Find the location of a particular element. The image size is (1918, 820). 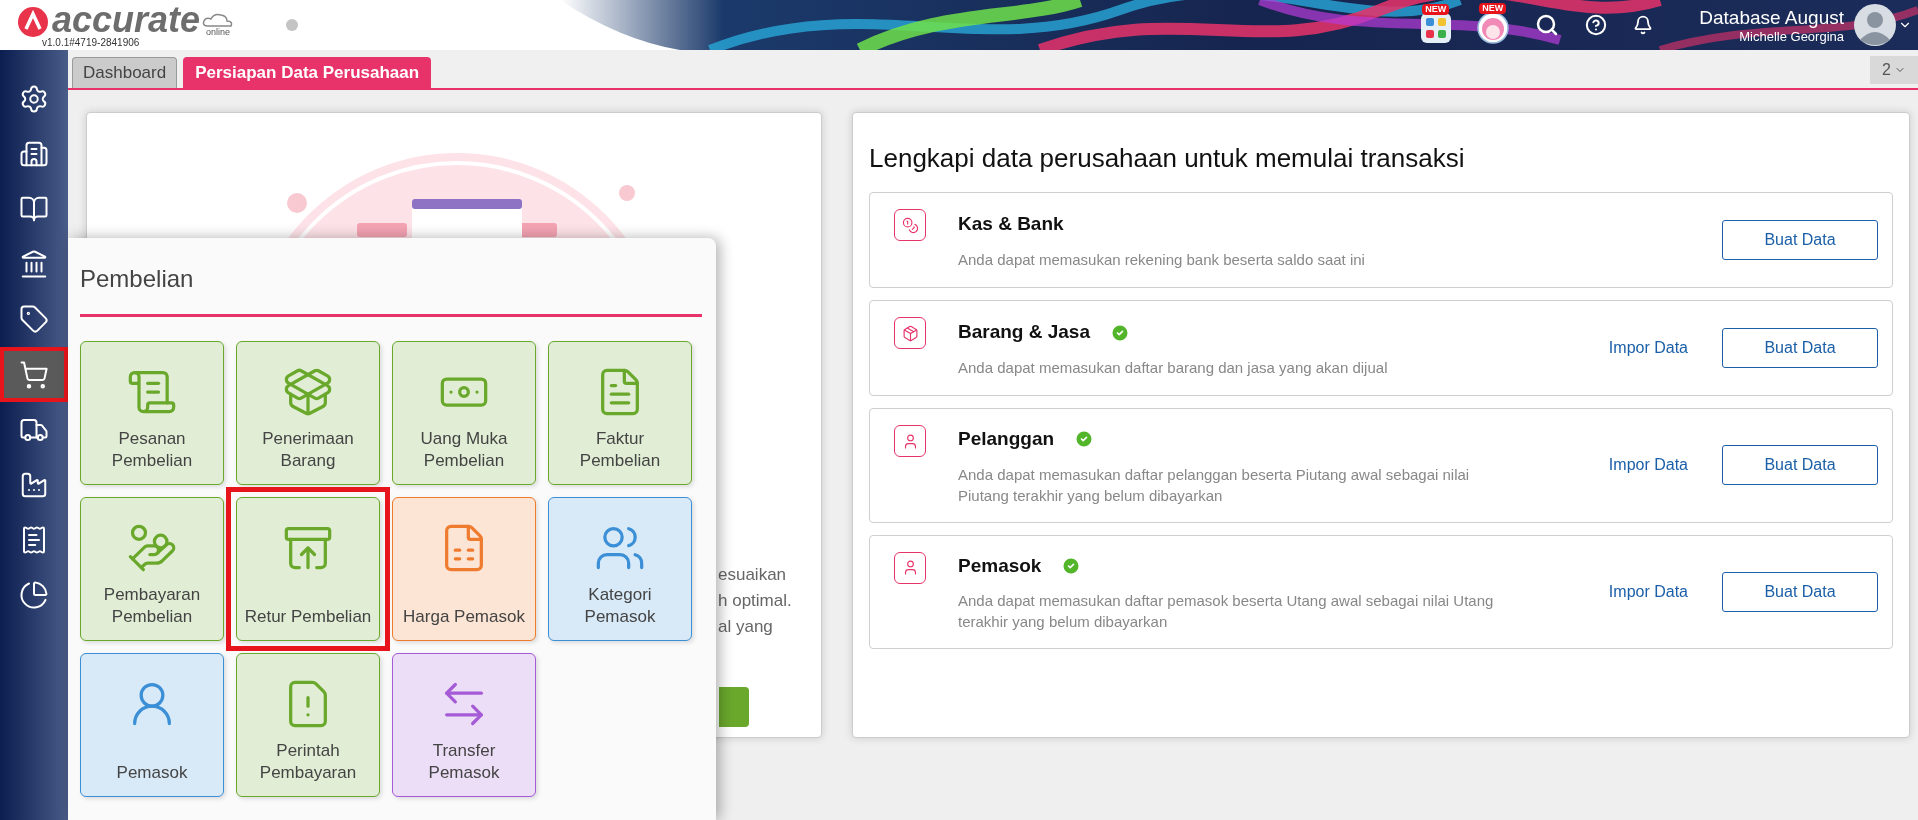

intro-text-line: esuaikan is located at coordinates (753, 575).